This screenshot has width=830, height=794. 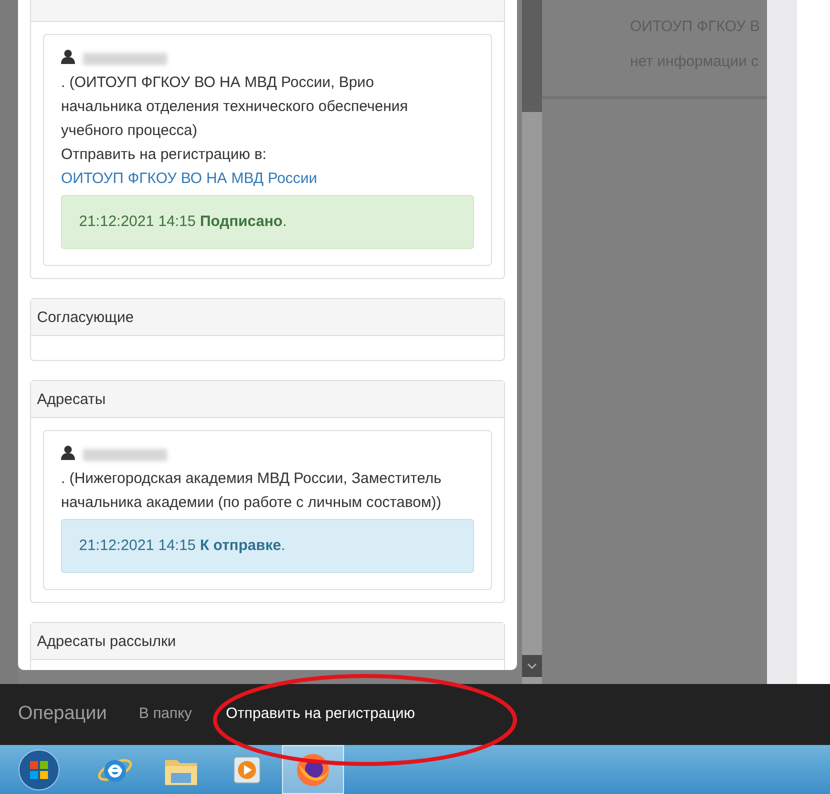 I want to click on scrollbar-thumb, so click(x=532, y=56).